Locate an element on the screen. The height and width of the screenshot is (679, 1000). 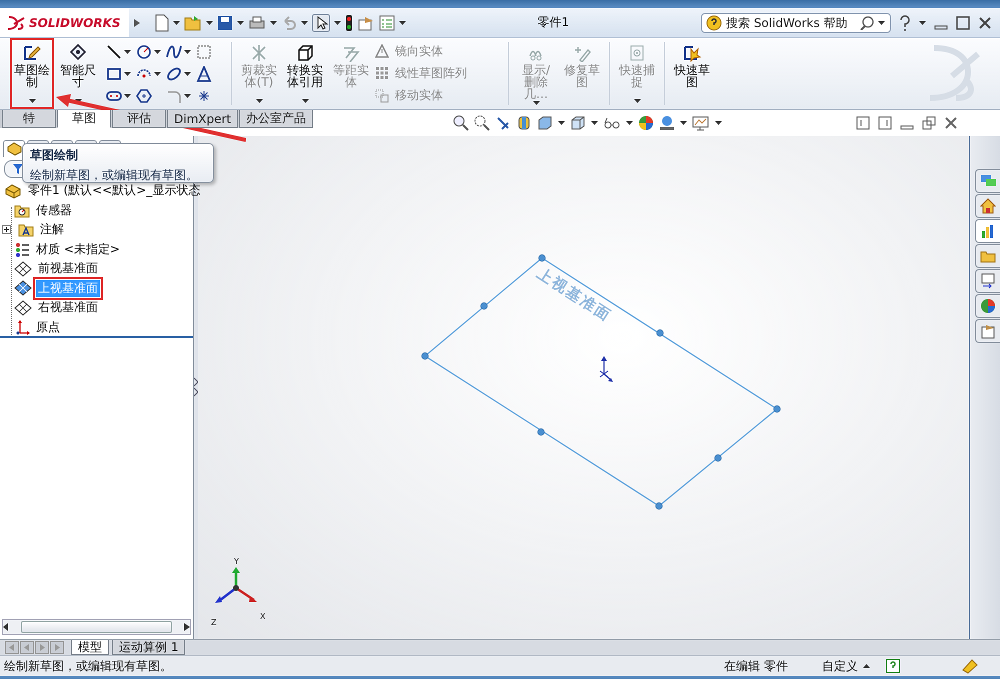
ribbon-button: 草图绘制 is located at coordinates (32, 73).